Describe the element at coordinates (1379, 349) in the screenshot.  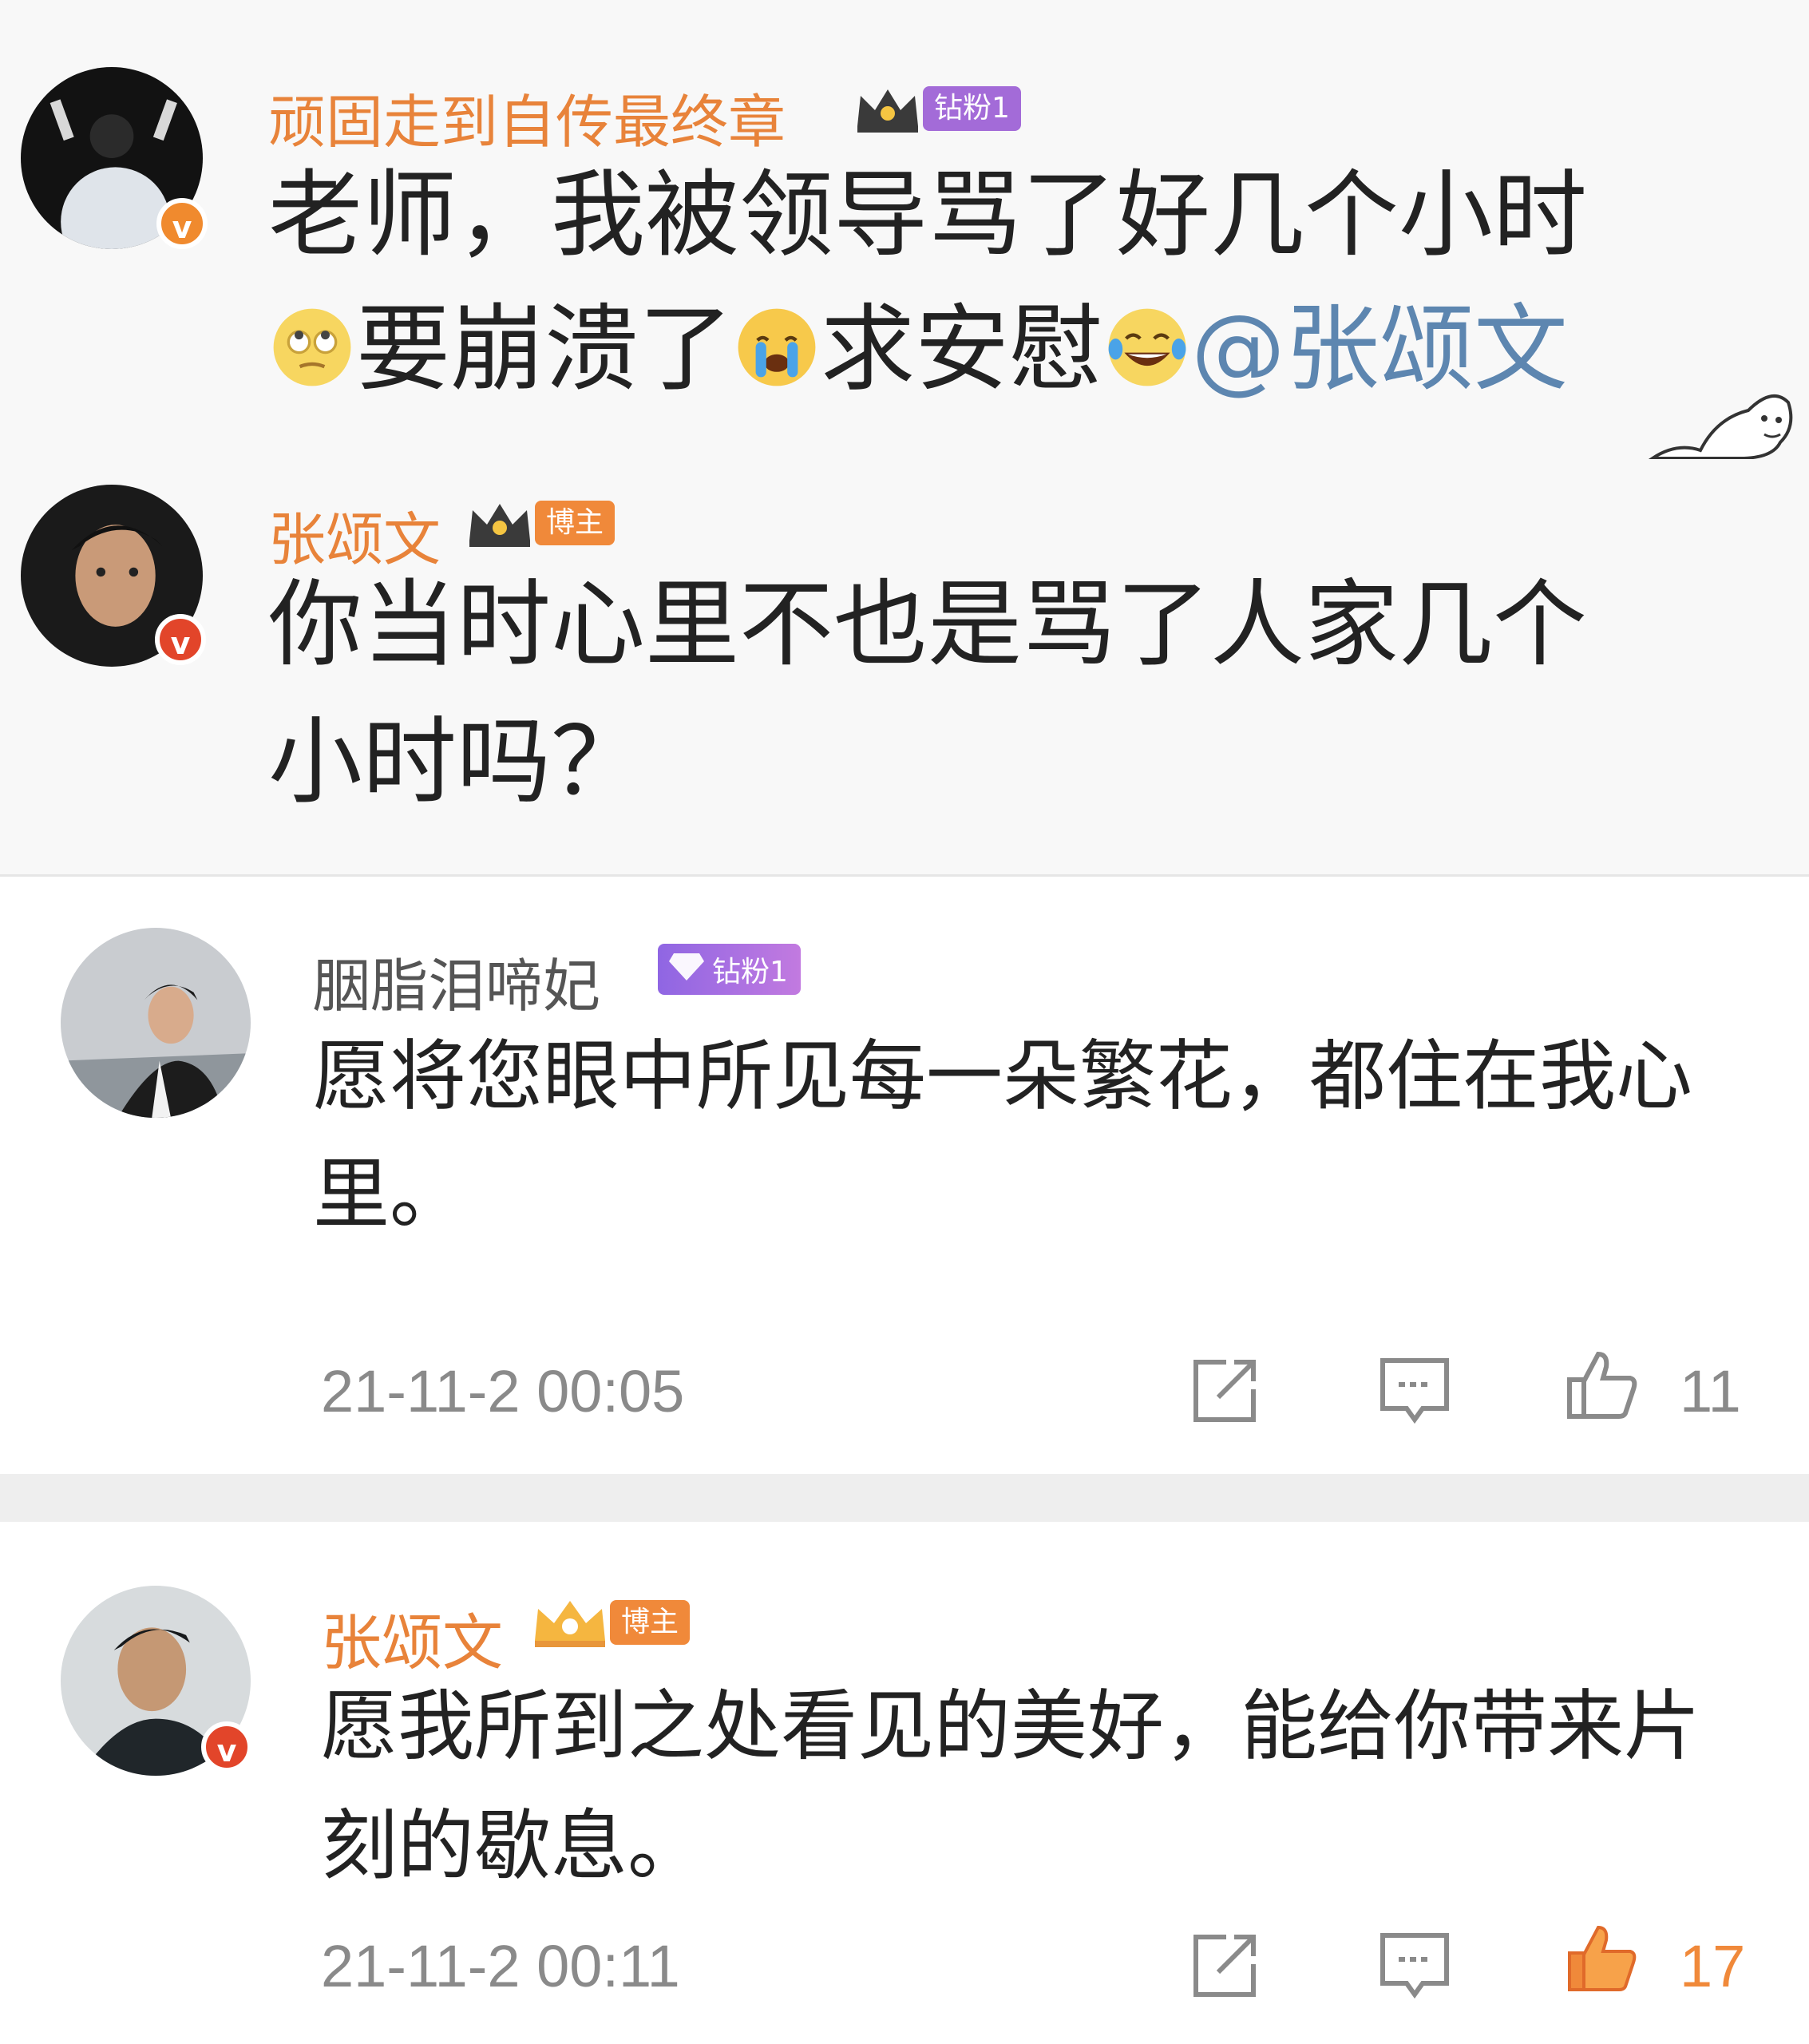
I see `mention-link: @张颂文` at that location.